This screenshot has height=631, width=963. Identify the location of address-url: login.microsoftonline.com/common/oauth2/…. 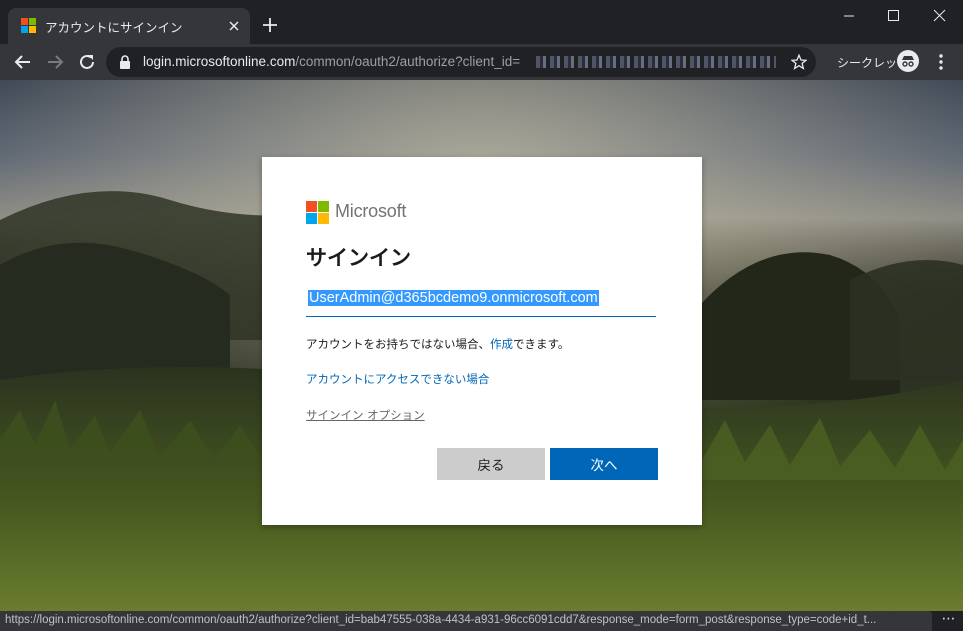
(331, 61).